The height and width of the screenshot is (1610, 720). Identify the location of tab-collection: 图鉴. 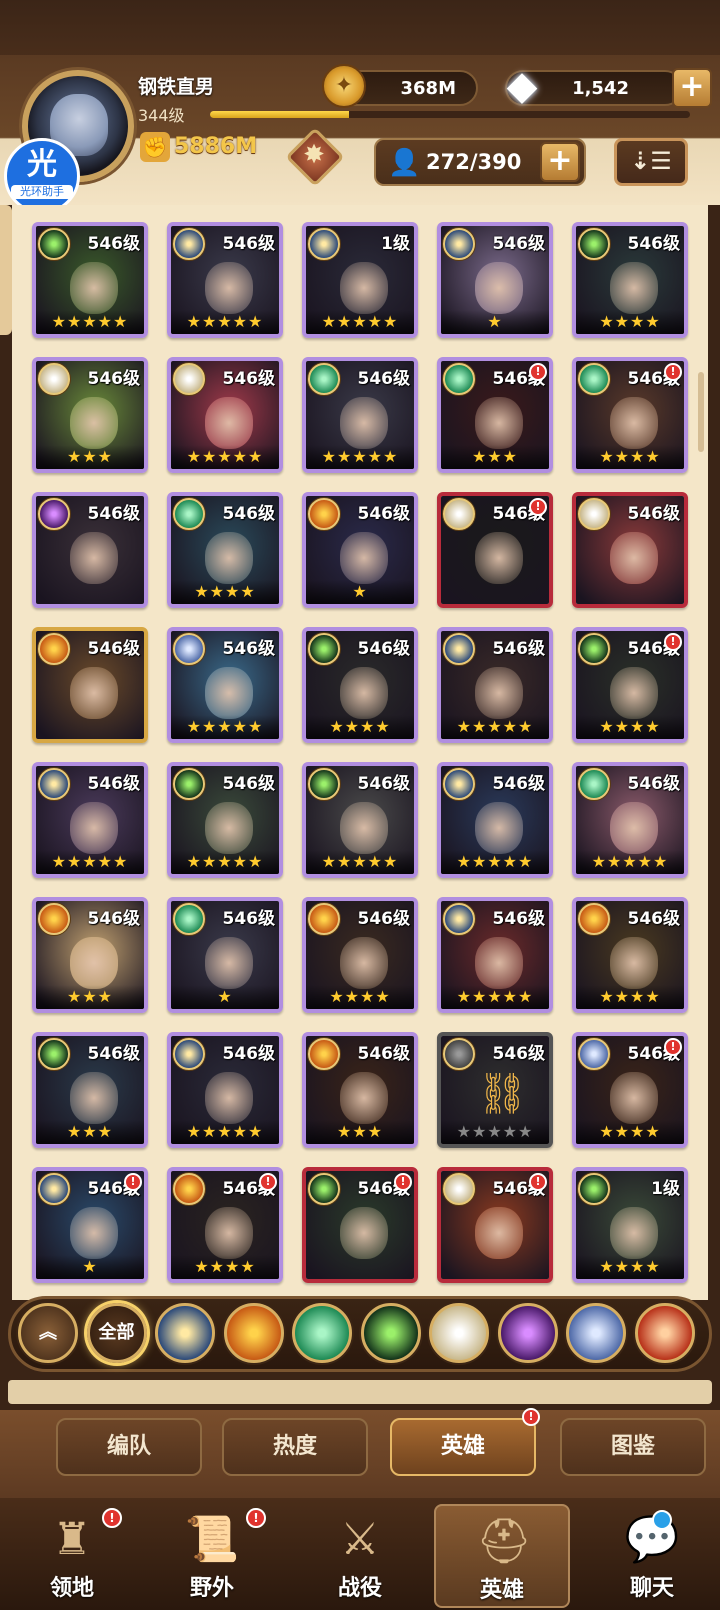
(633, 1447).